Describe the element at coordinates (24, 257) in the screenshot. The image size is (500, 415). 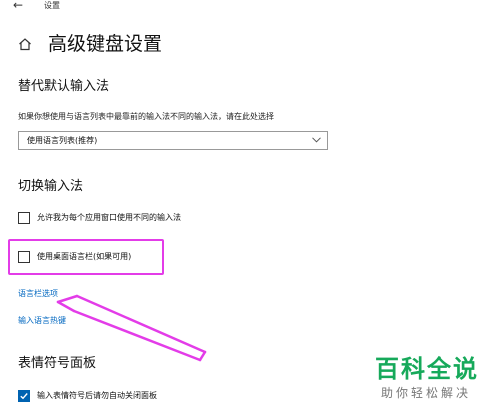
I see `checkbox-desktop-bar` at that location.